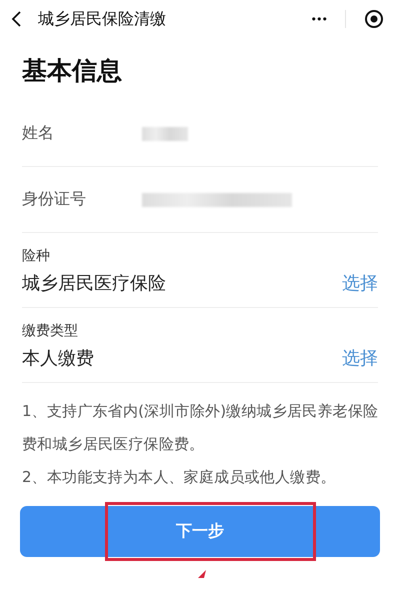 The width and height of the screenshot is (400, 608). I want to click on page-title: 城乡居民保险清缴, so click(102, 19).